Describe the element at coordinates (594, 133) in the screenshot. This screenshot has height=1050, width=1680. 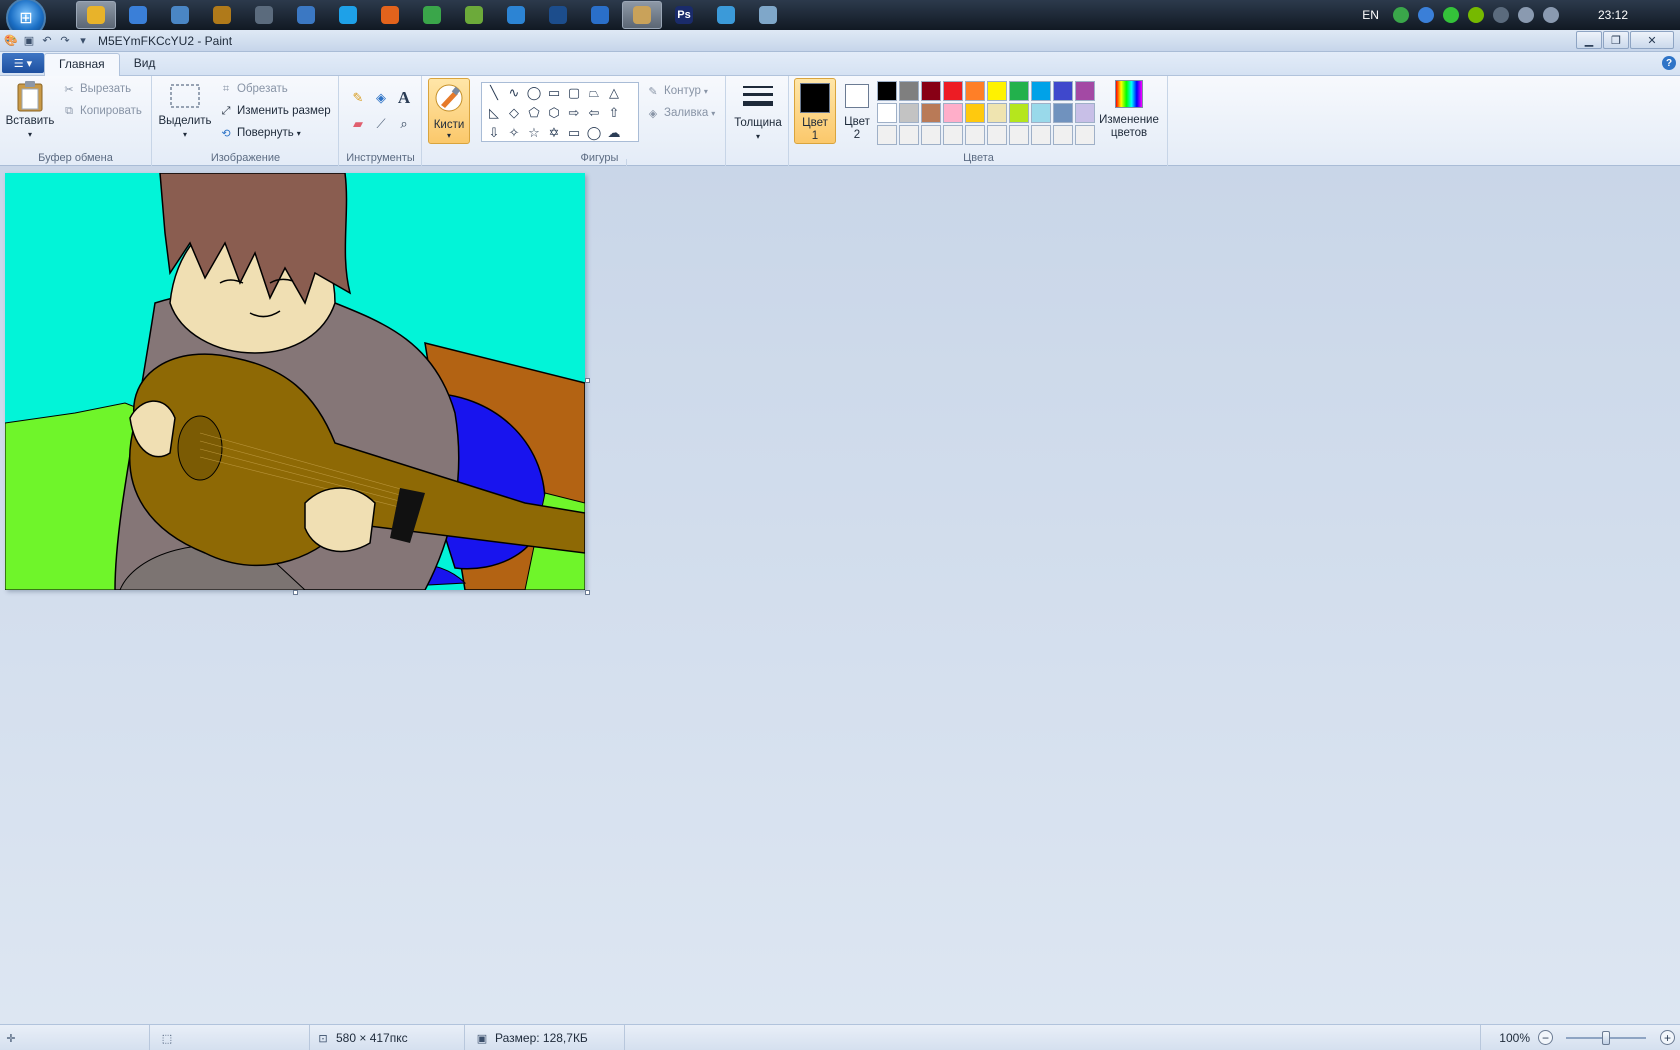
I see `oval-callout-shape-icon: ◯` at that location.